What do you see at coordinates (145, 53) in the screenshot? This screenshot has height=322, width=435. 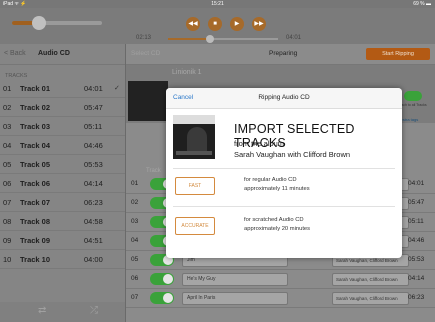 I see `select-cd-button: Select CD` at bounding box center [145, 53].